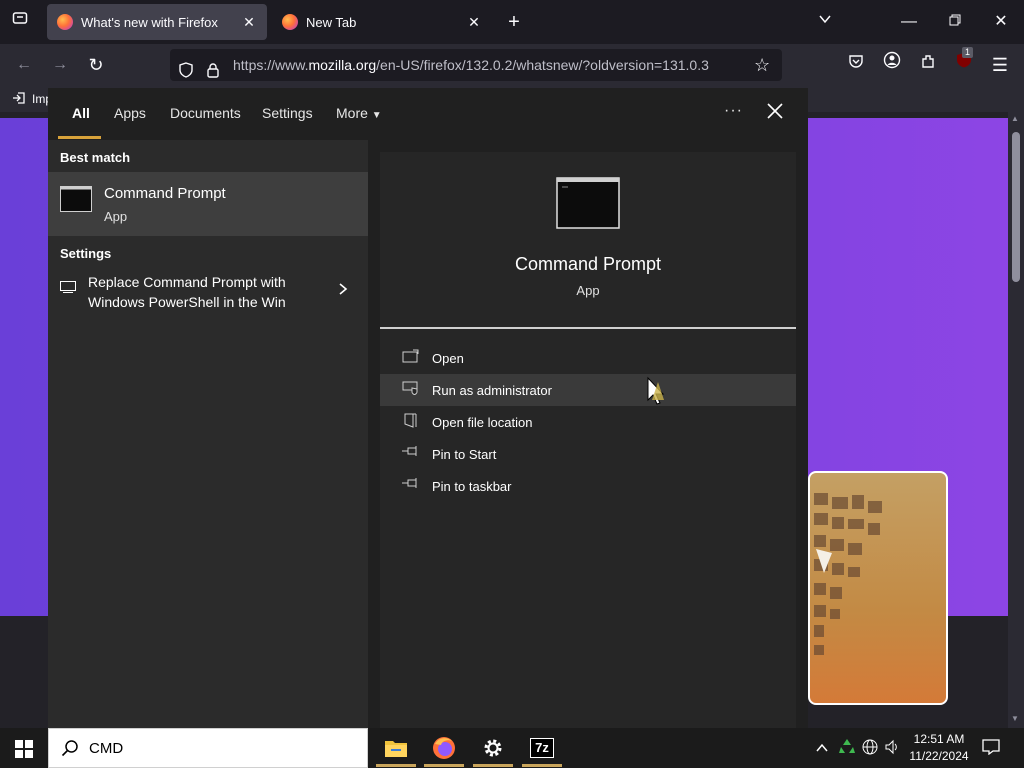 This screenshot has height=768, width=1024. I want to click on minimize-button: —, so click(909, 22).